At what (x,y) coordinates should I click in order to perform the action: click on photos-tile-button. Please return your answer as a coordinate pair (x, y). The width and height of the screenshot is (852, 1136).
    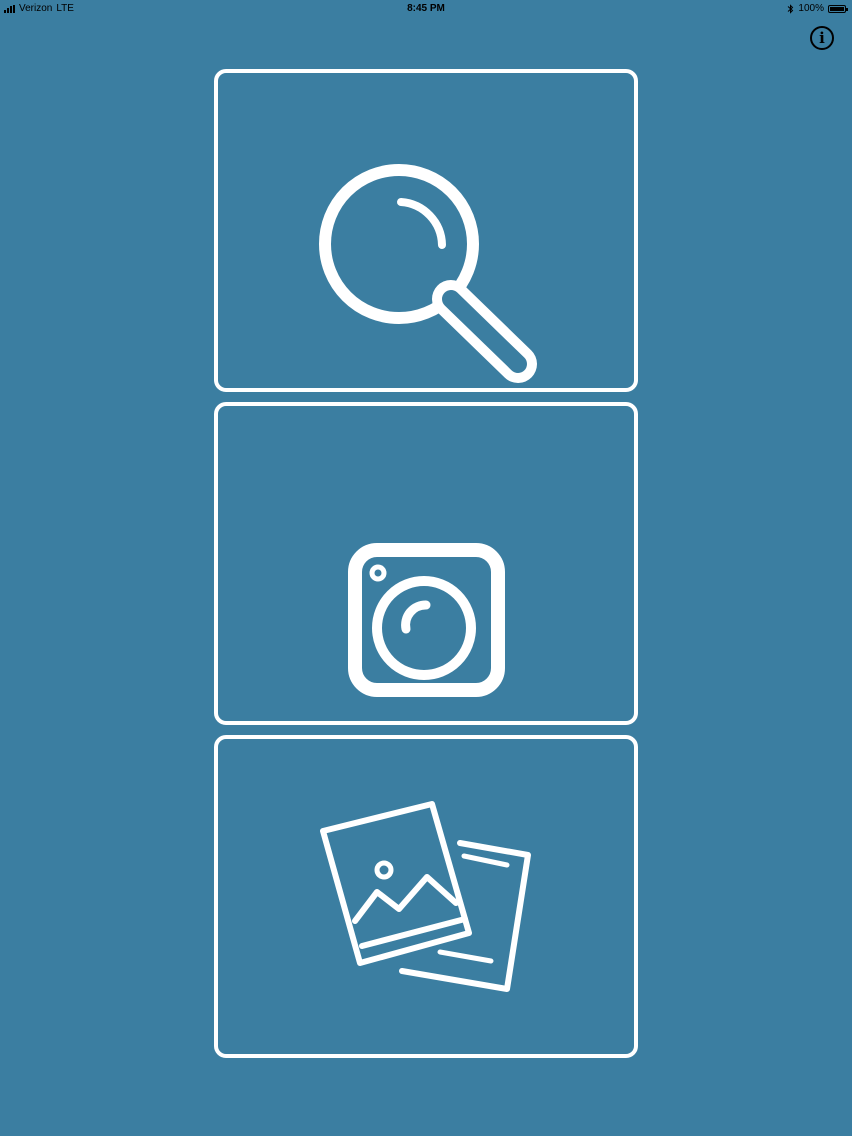
    Looking at the image, I should click on (426, 896).